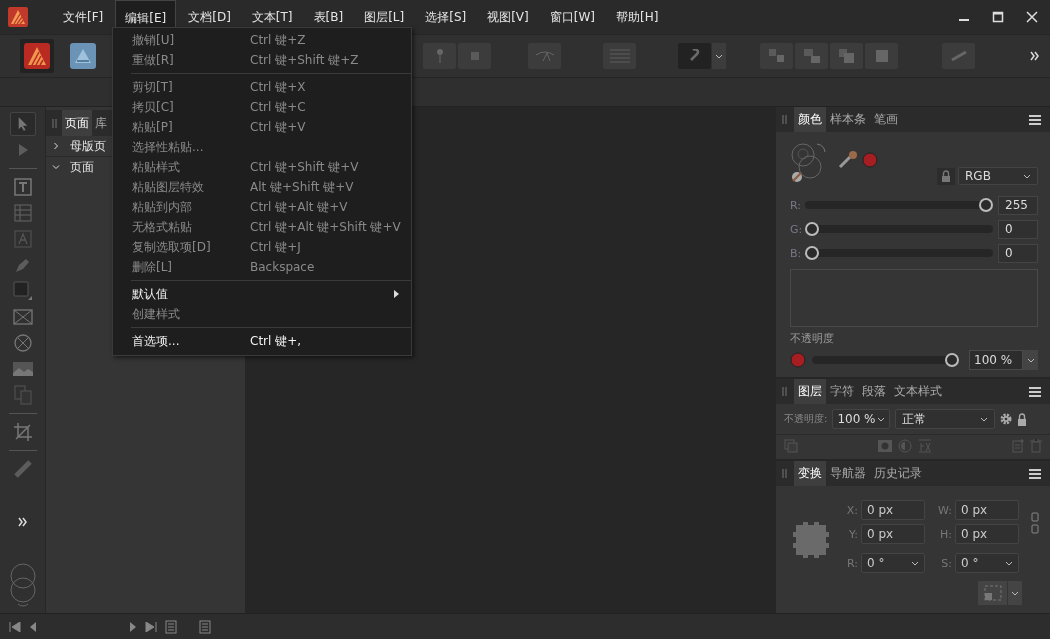 The height and width of the screenshot is (639, 1050). I want to click on field-label: R:, so click(852, 563).